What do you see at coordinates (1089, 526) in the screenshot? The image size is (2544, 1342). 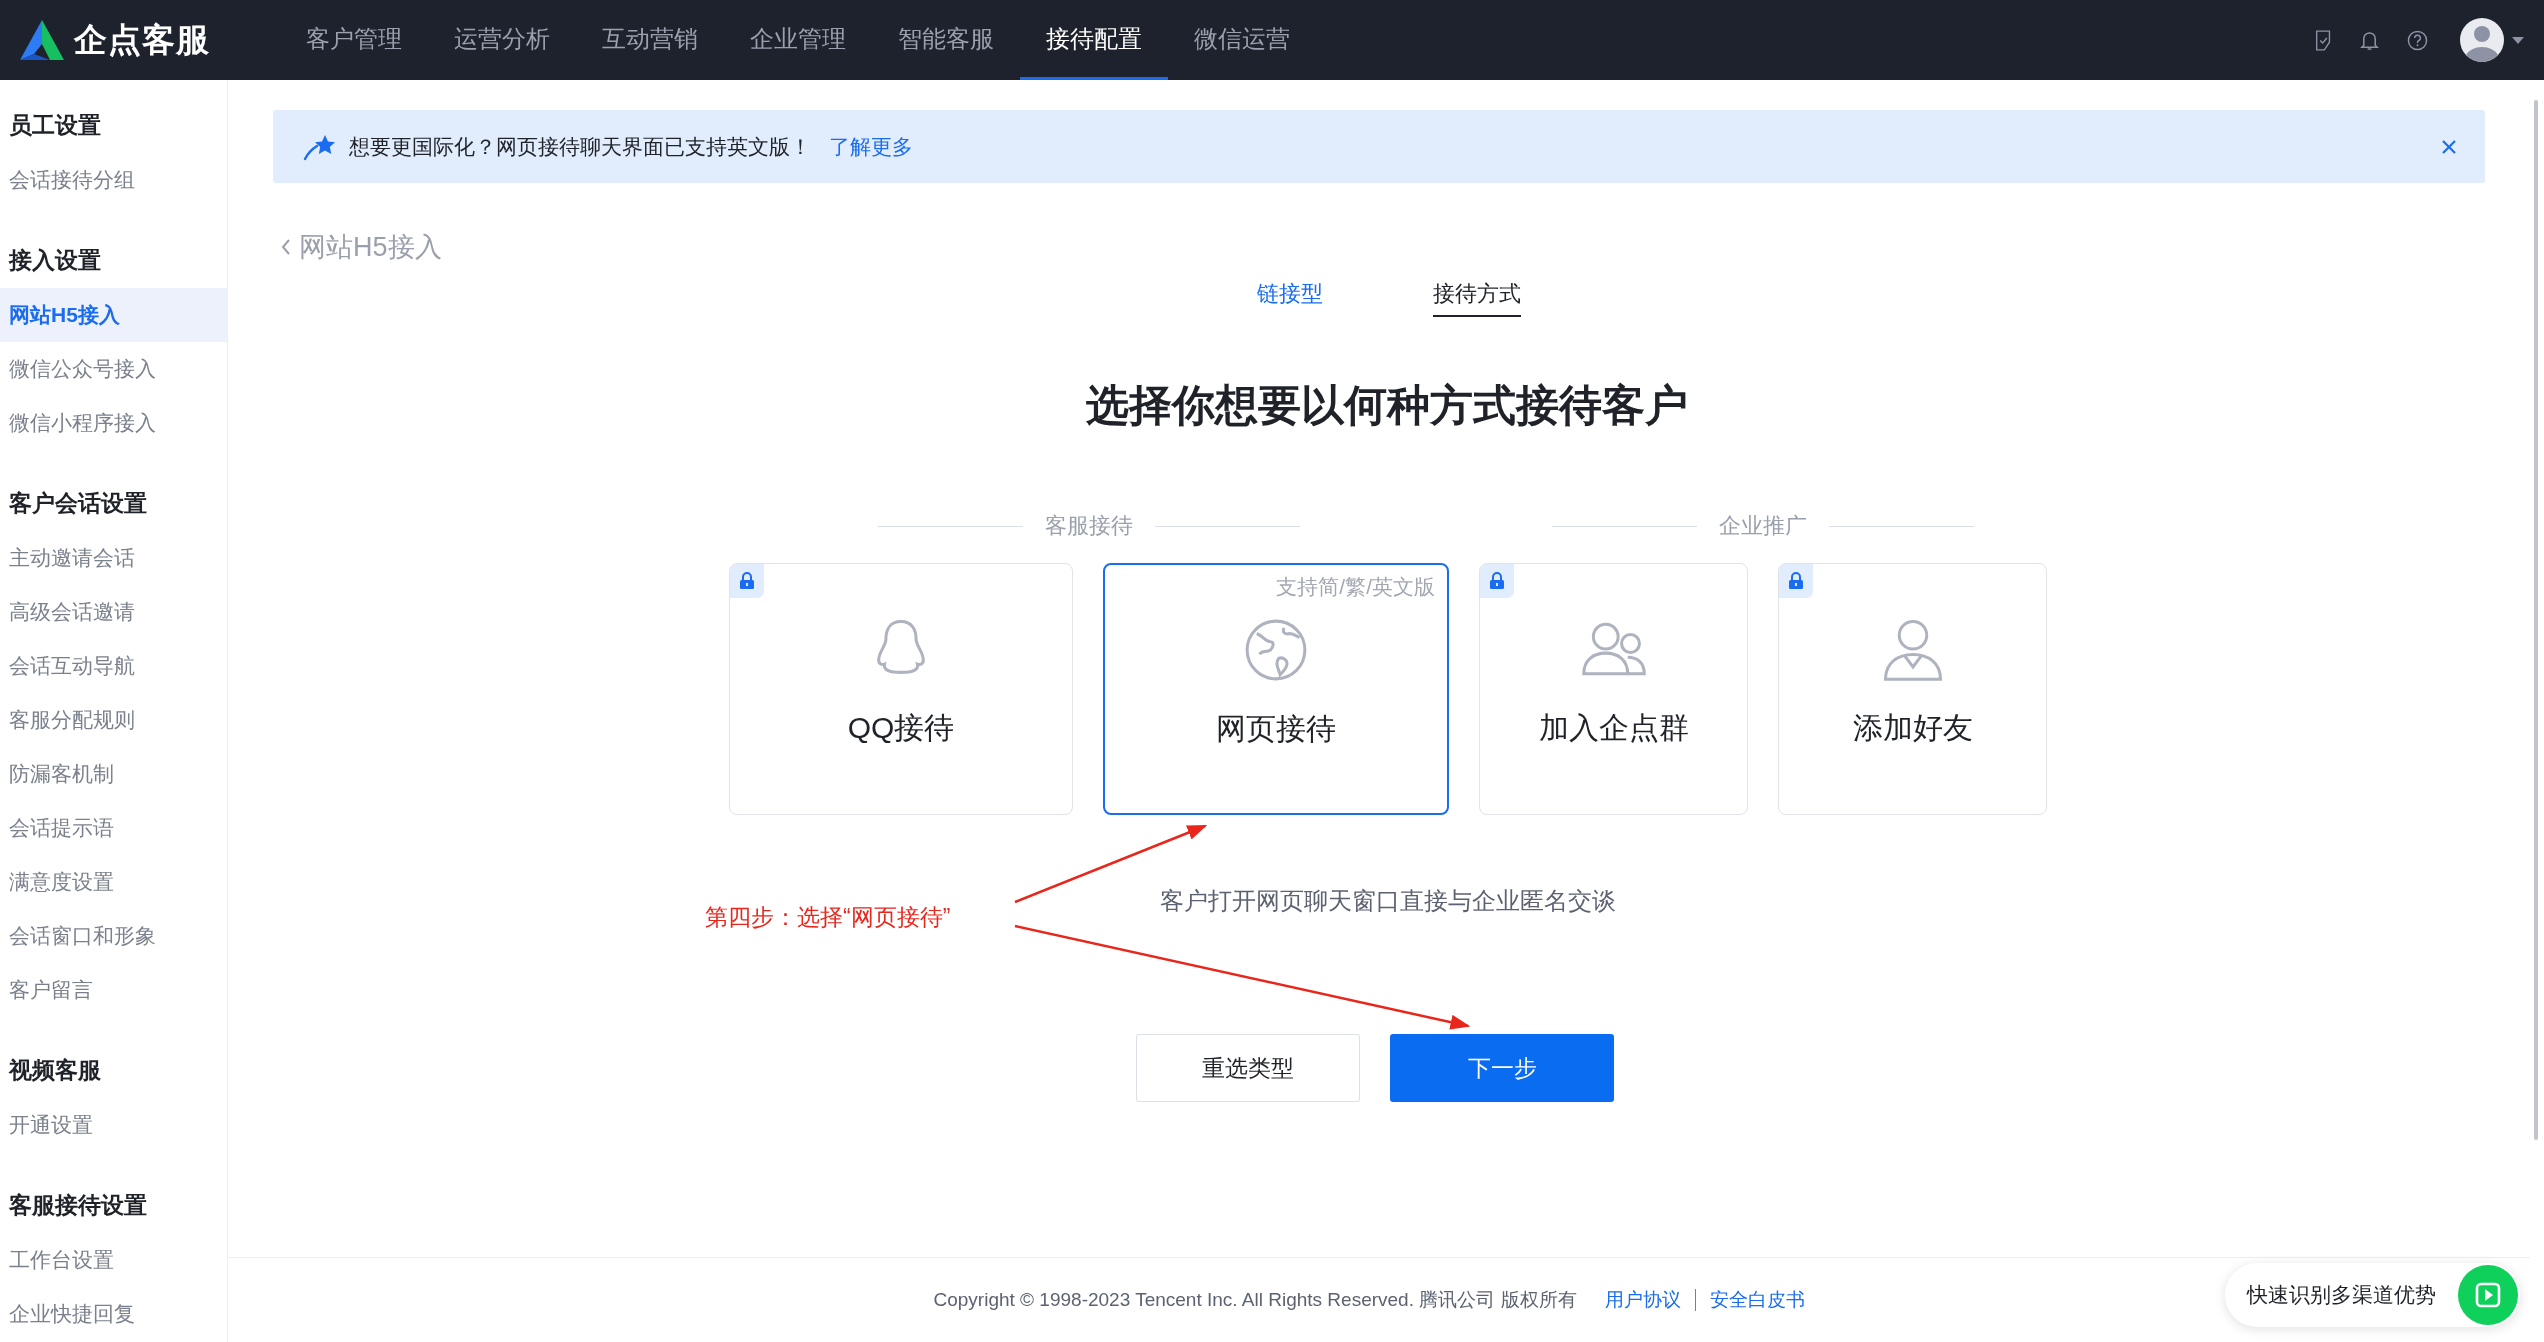 I see `section-label: 客服接待` at bounding box center [1089, 526].